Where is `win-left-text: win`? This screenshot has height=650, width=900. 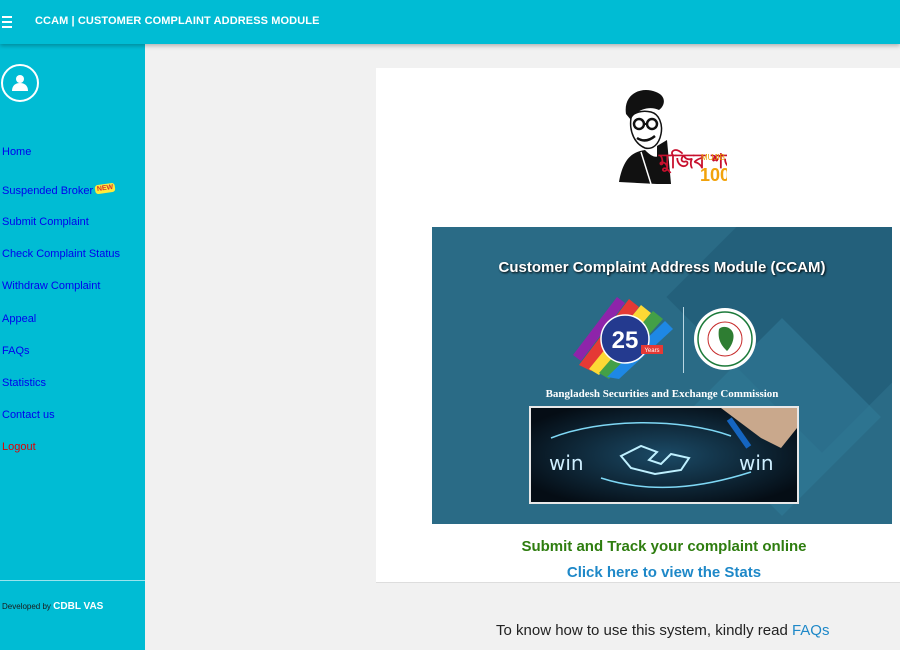
win-left-text: win is located at coordinates (566, 463).